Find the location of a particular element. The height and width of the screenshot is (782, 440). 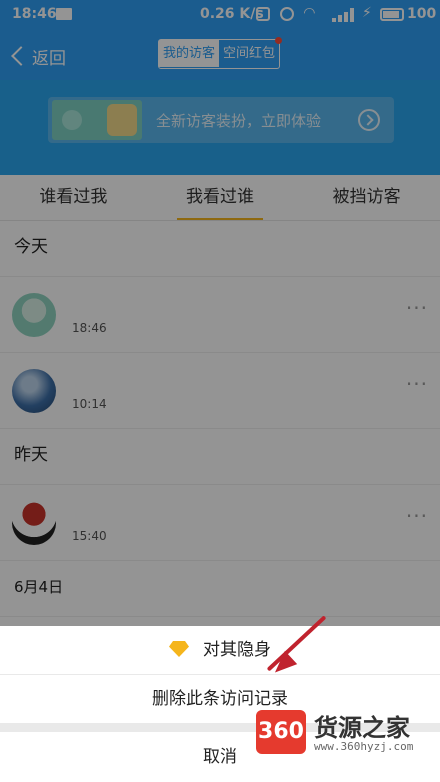

watermark-title: 货源之家 is located at coordinates (362, 728).